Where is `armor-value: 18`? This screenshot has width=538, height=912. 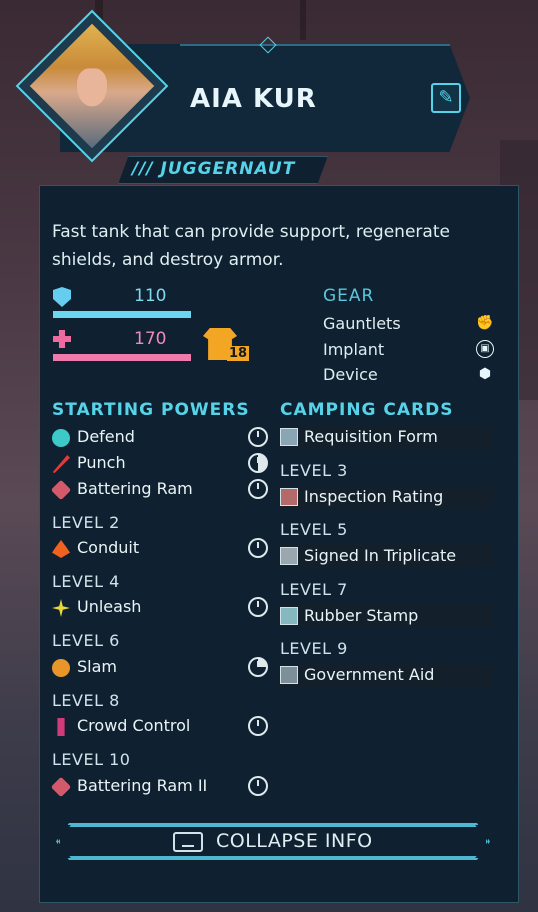 armor-value: 18 is located at coordinates (238, 353).